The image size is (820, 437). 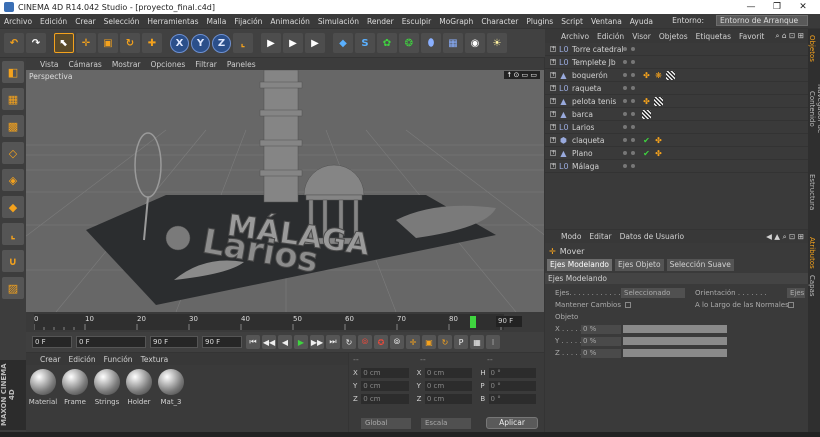 What do you see at coordinates (785, 237) in the screenshot?
I see `attr-nav-icons: ◀ ▲ ⌕ ⊡ ⊞` at bounding box center [785, 237].